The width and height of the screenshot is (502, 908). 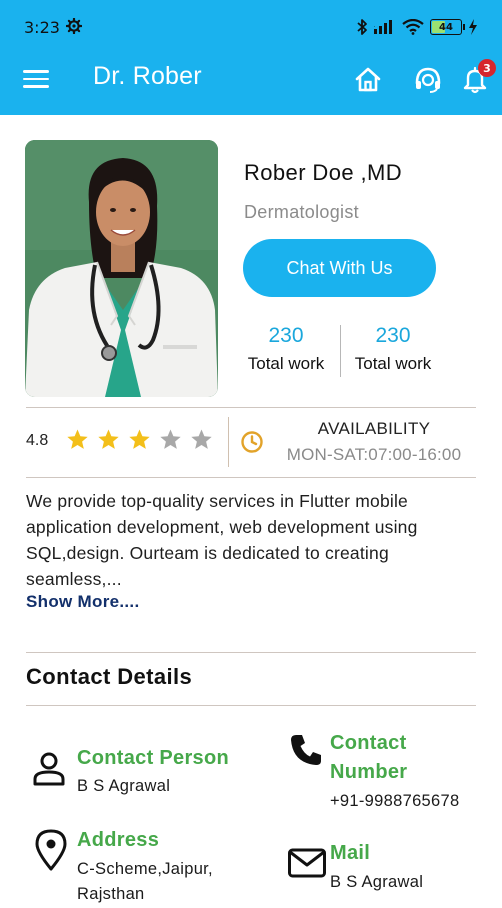 I want to click on availability-title: AVAILABILITY, so click(x=374, y=428).